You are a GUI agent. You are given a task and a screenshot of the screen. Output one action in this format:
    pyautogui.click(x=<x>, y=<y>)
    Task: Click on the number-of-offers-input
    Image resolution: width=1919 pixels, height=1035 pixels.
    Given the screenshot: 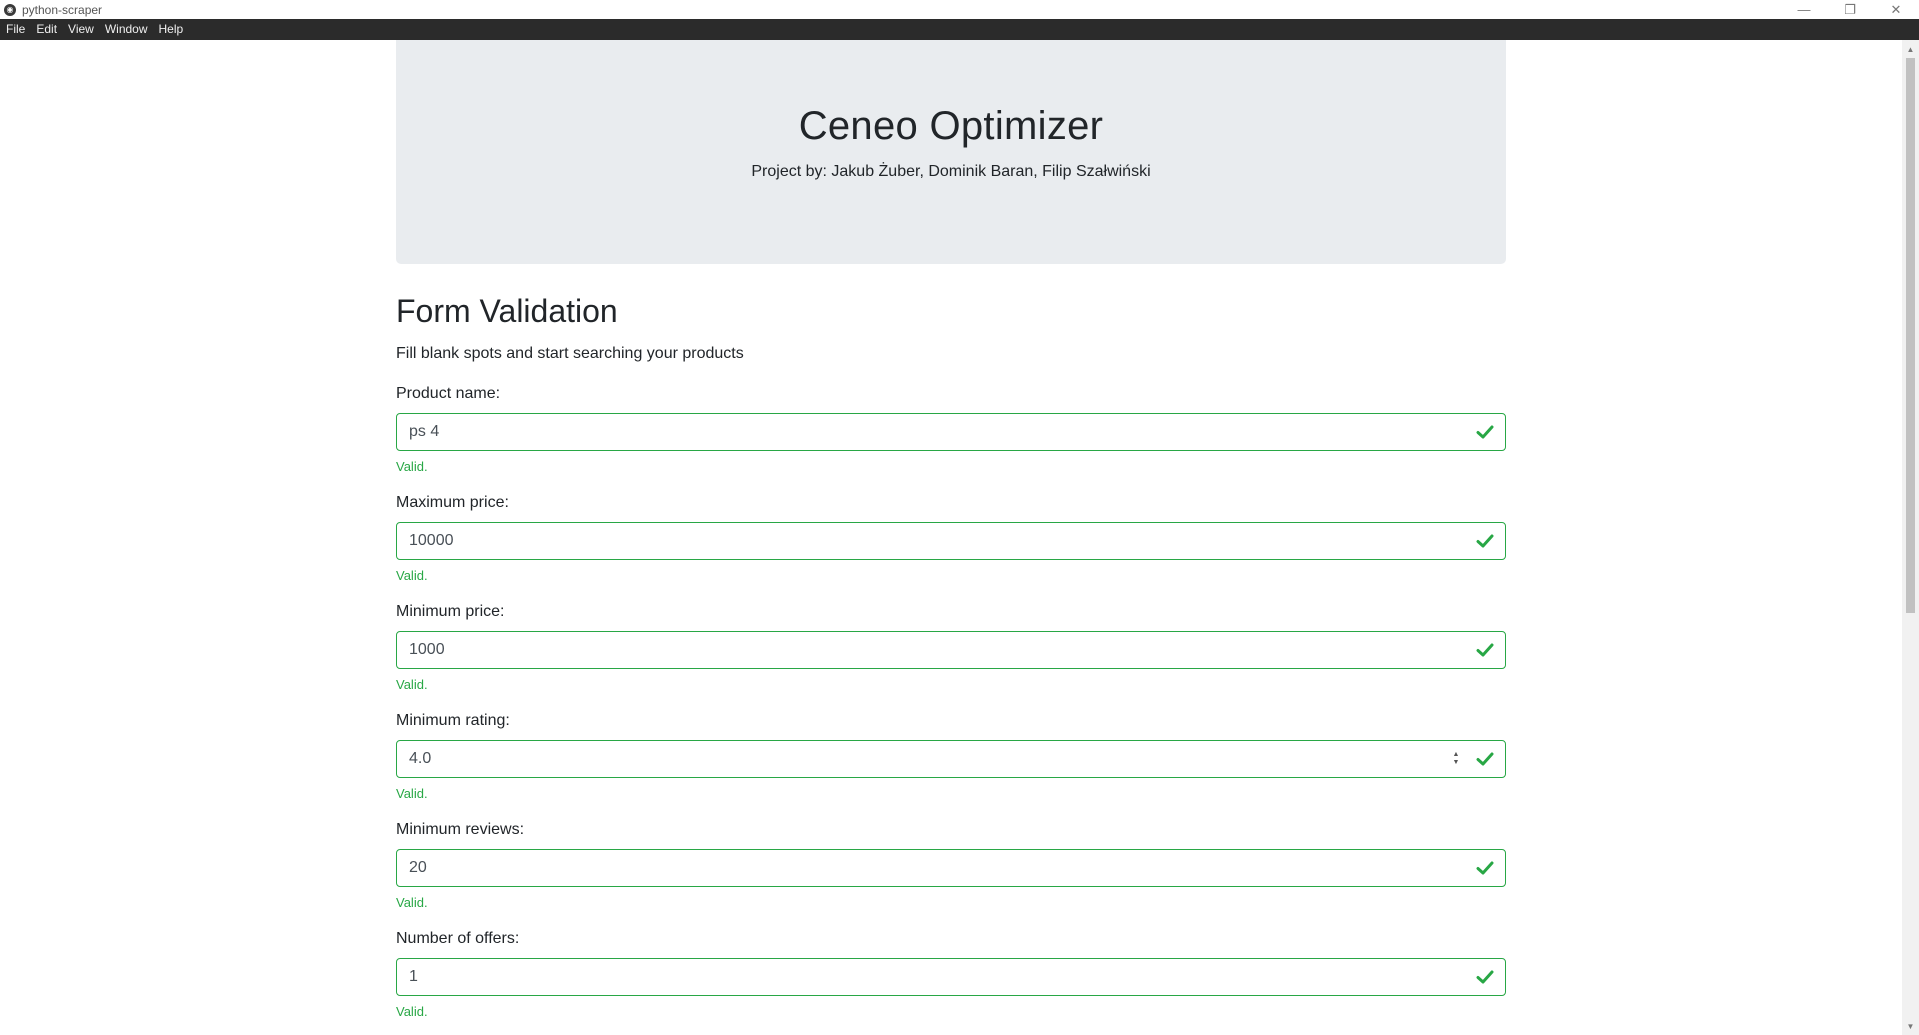 What is the action you would take?
    pyautogui.click(x=936, y=977)
    